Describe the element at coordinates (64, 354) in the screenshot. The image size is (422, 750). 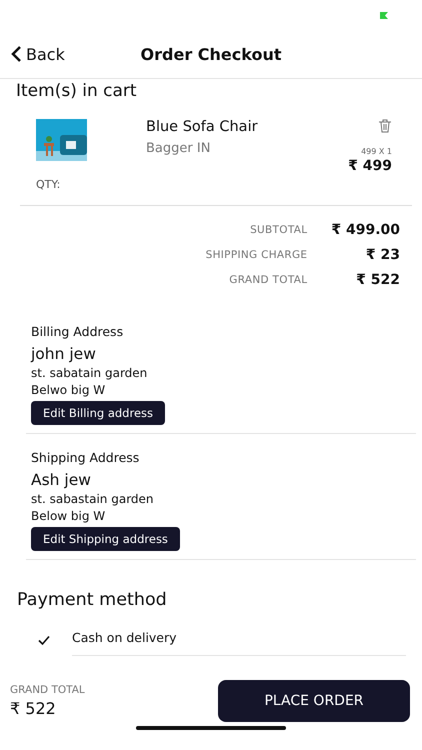
I see `address-name: john jew` at that location.